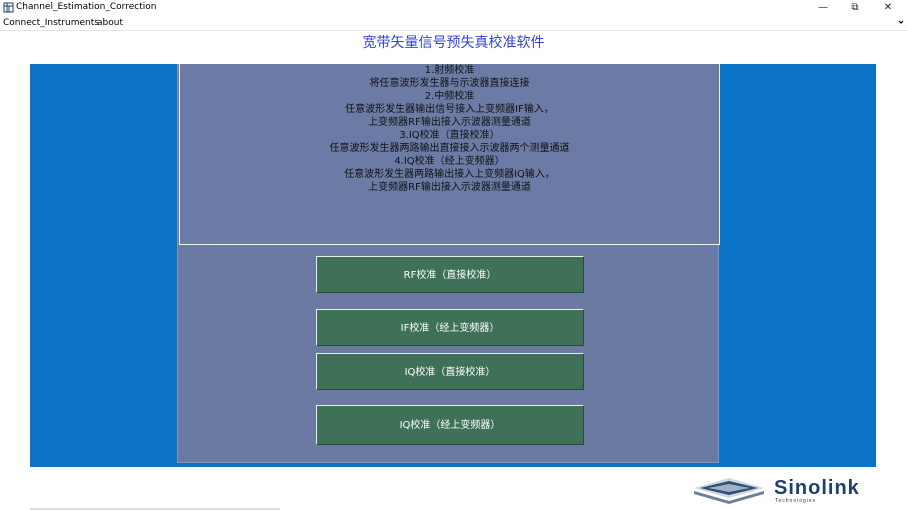  I want to click on instruction-line: 4.IQ校准（经上变频器）, so click(449, 161).